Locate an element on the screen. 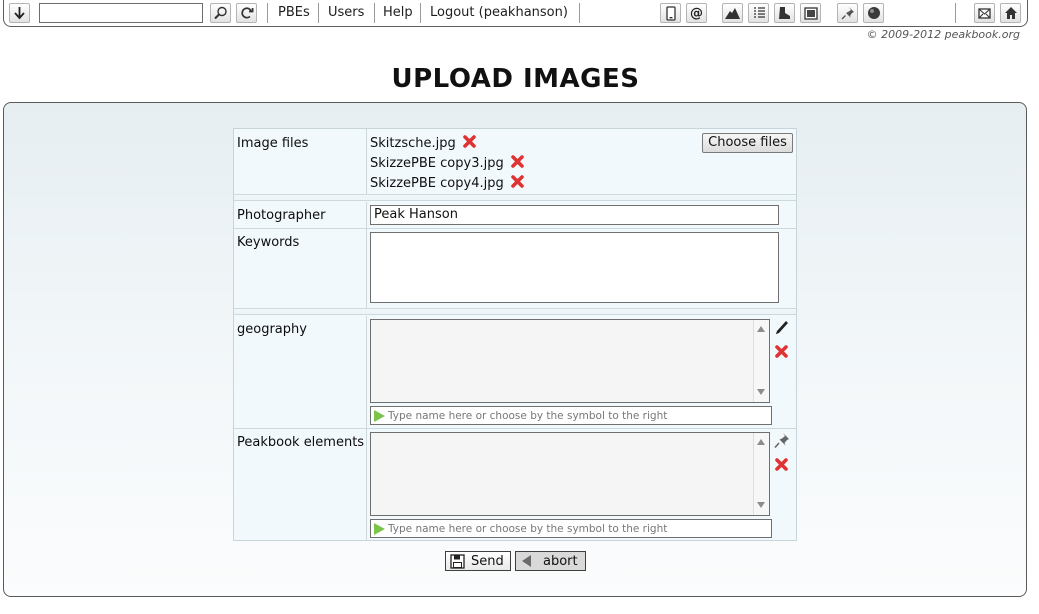 The width and height of the screenshot is (1039, 614). nav-help-link: Help is located at coordinates (398, 13).